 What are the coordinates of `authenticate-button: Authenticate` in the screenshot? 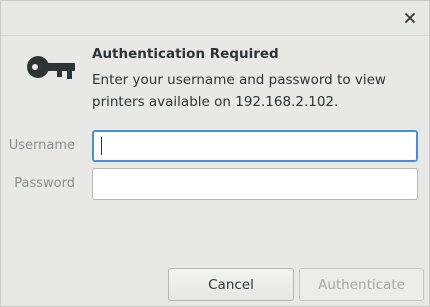 It's located at (361, 284).